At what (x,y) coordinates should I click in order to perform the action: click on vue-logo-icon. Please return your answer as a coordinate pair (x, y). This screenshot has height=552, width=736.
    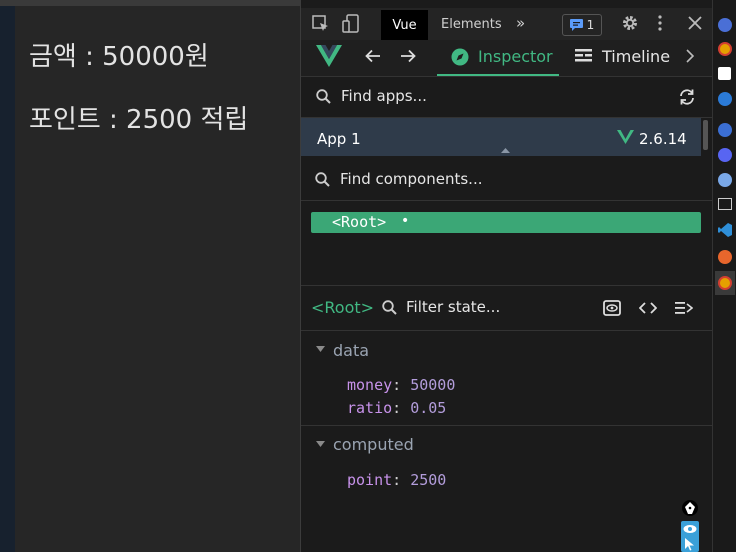
    Looking at the image, I should click on (329, 56).